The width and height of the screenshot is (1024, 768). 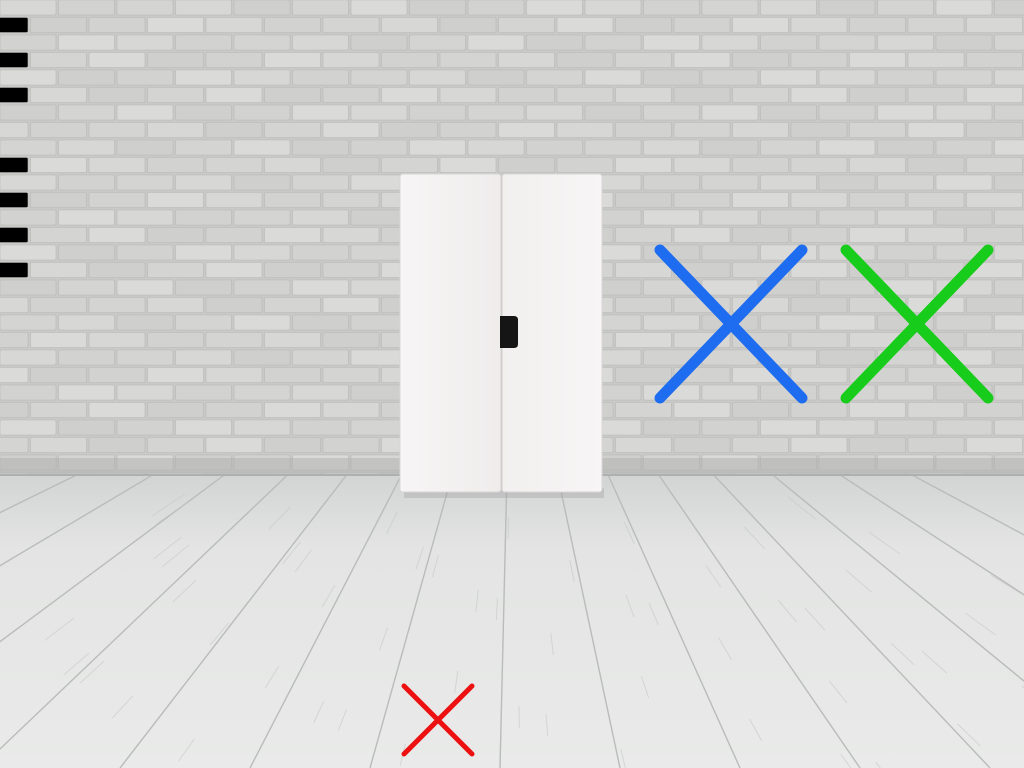 What do you see at coordinates (917, 324) in the screenshot?
I see `green-x-marker` at bounding box center [917, 324].